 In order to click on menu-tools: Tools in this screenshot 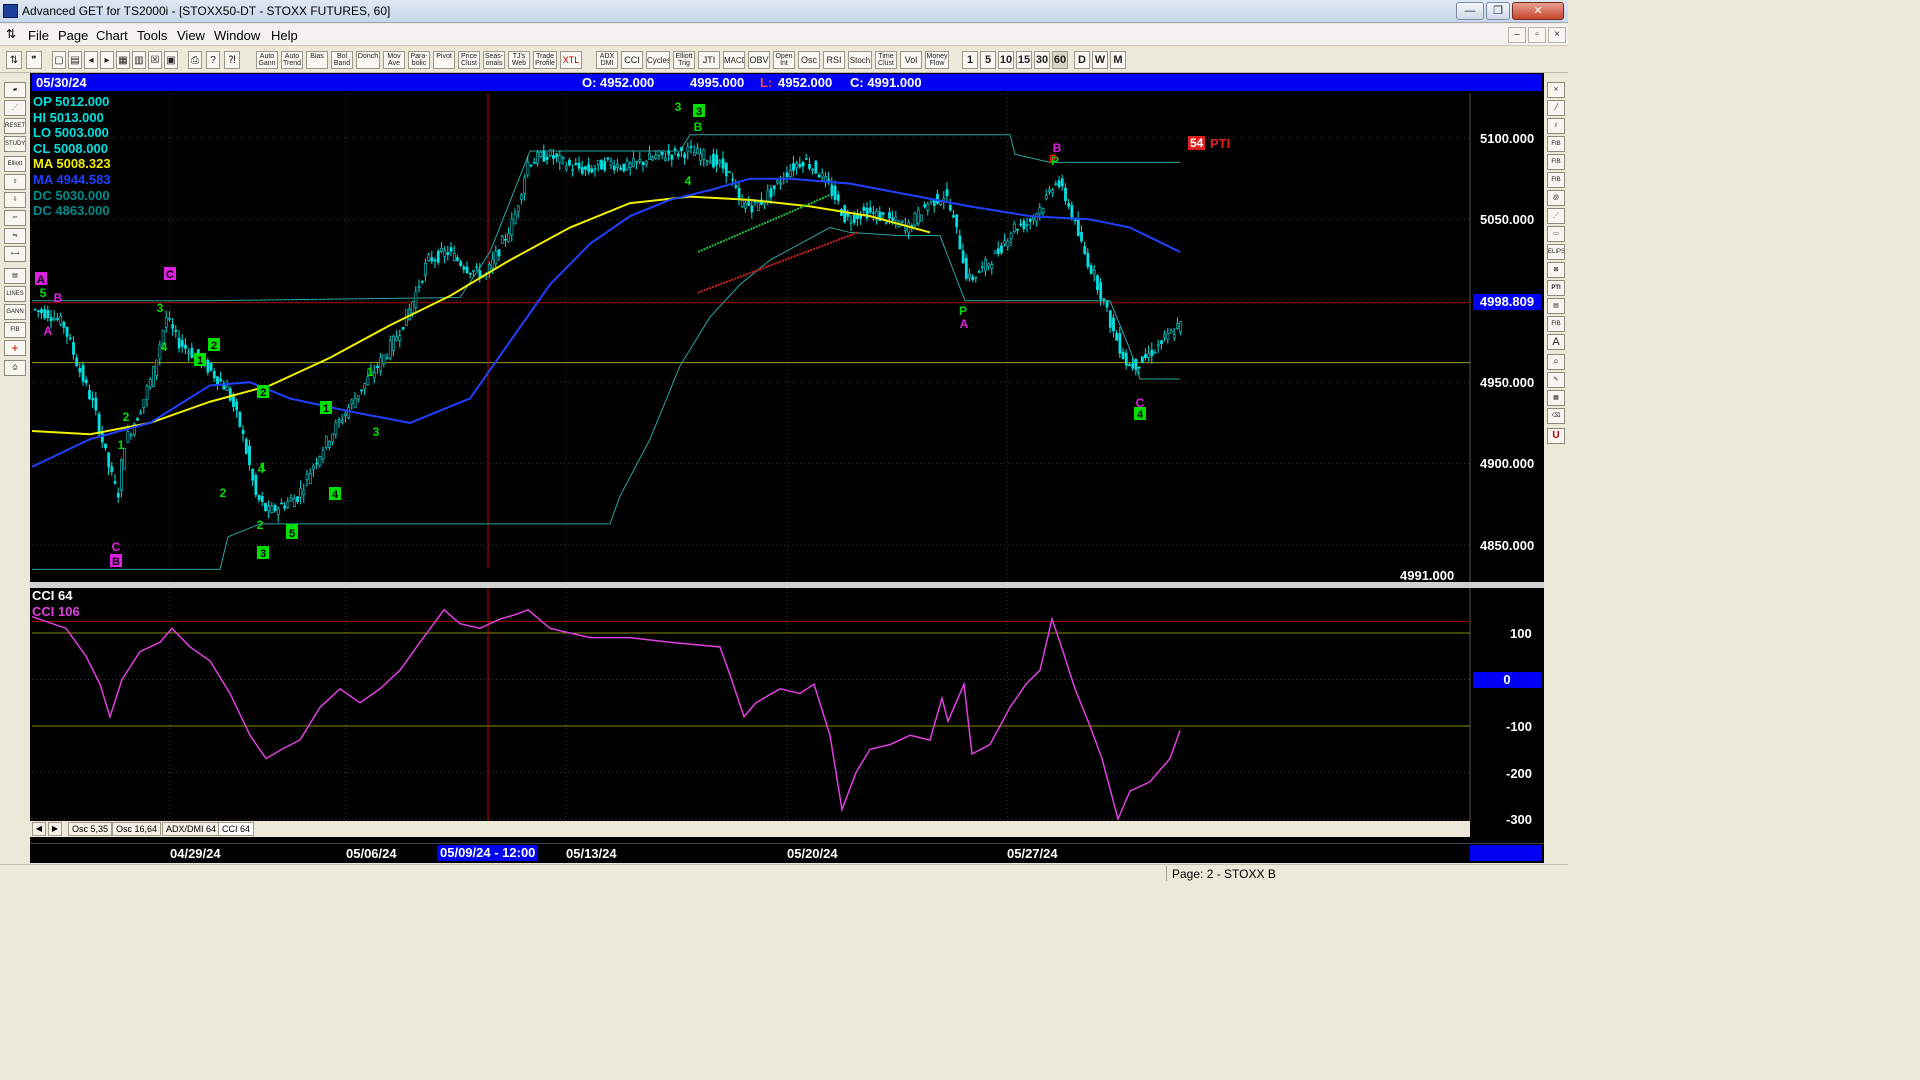, I will do `click(152, 35)`.